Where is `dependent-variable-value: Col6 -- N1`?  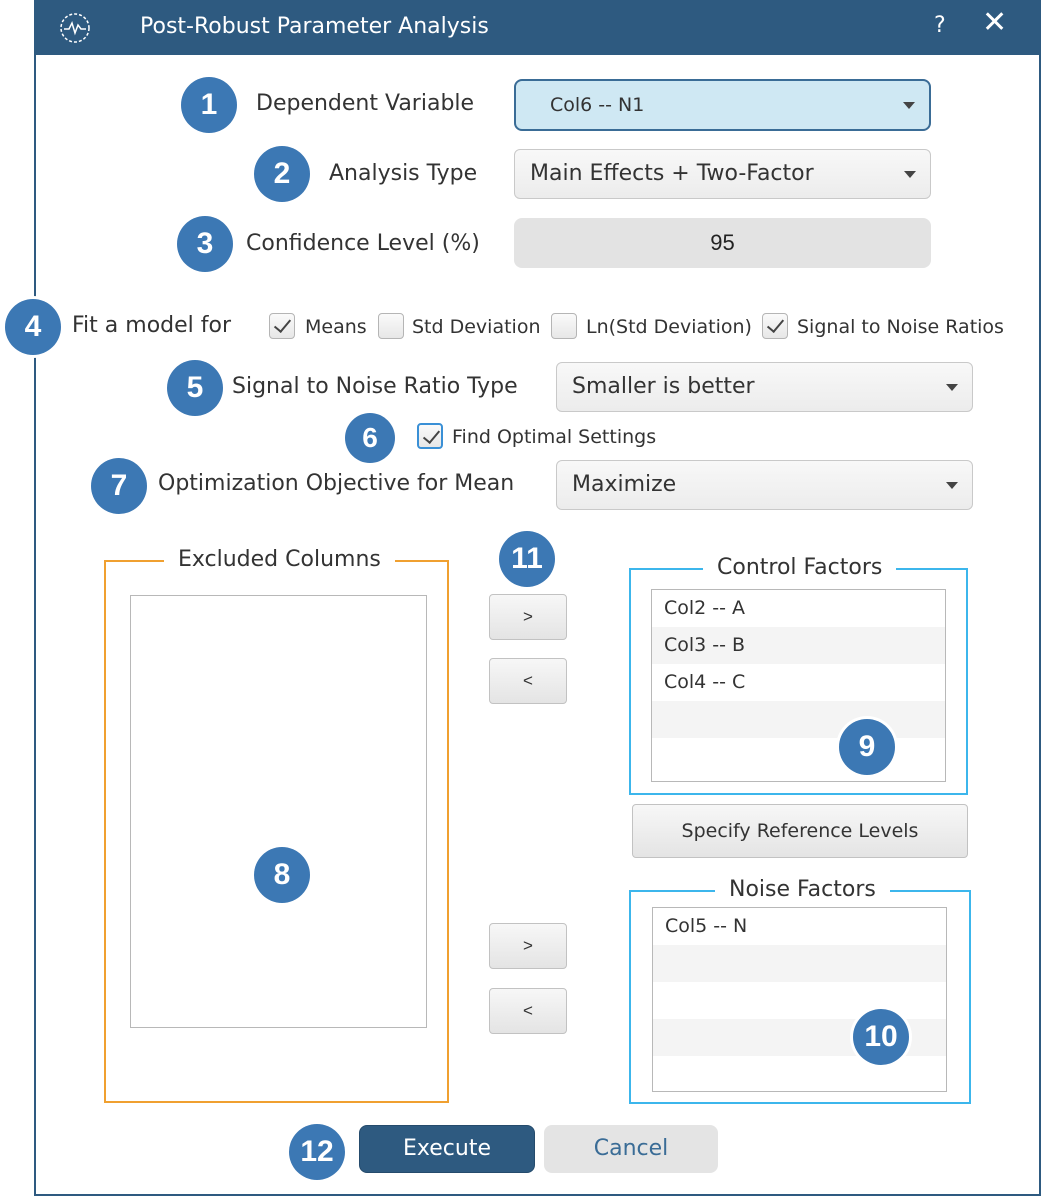 dependent-variable-value: Col6 -- N1 is located at coordinates (597, 105).